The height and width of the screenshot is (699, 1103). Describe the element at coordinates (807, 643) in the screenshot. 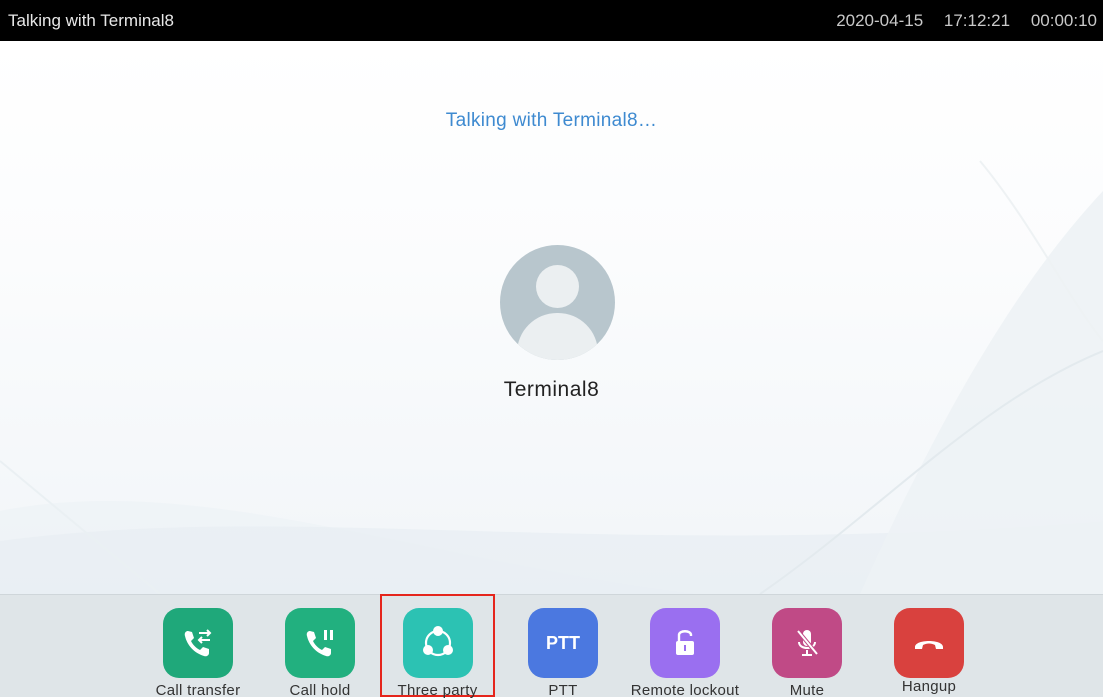

I see `mute-mic-icon` at that location.